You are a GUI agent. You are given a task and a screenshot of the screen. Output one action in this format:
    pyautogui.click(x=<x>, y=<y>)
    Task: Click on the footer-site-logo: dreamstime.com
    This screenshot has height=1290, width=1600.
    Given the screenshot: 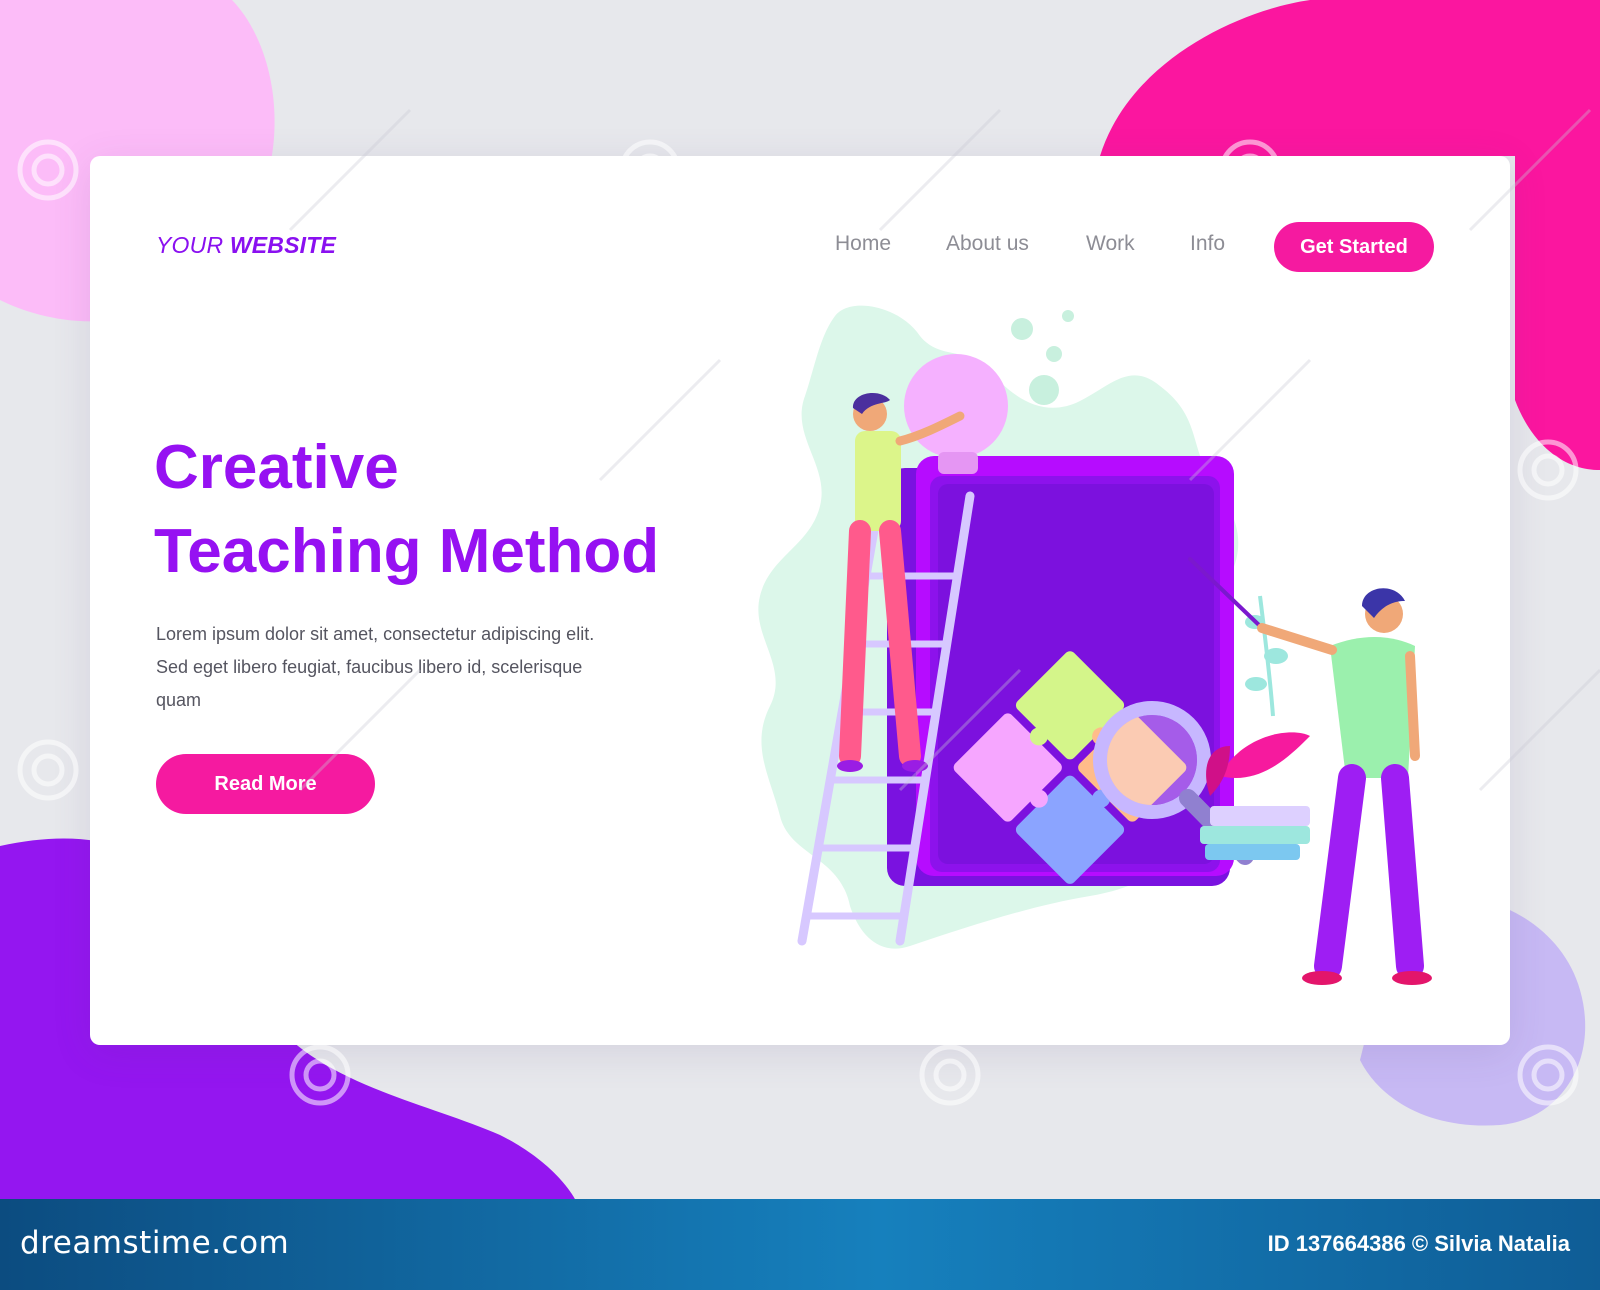 What is the action you would take?
    pyautogui.click(x=155, y=1243)
    